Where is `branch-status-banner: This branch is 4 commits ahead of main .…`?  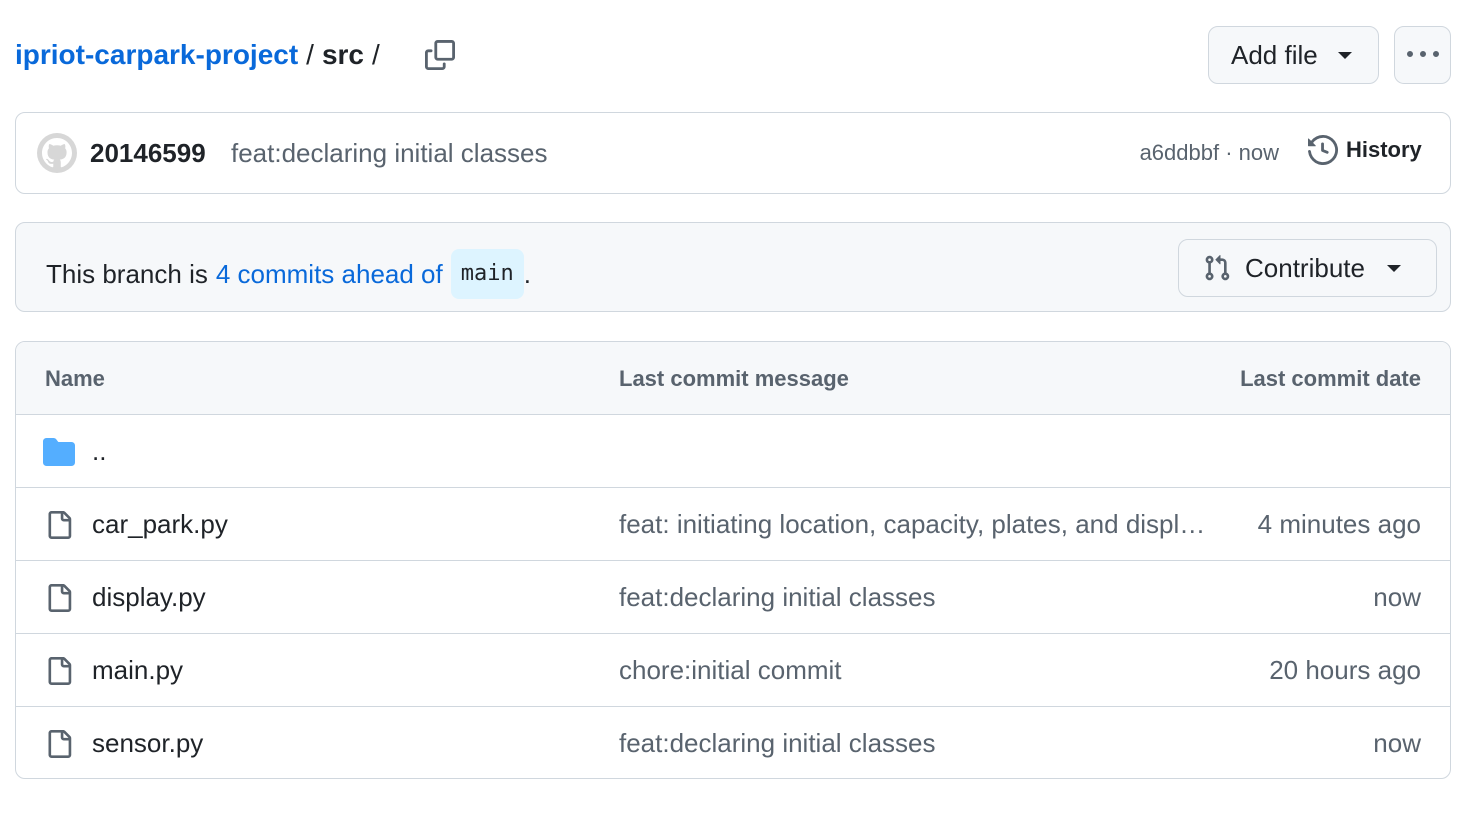
branch-status-banner: This branch is 4 commits ahead of main .… is located at coordinates (733, 267).